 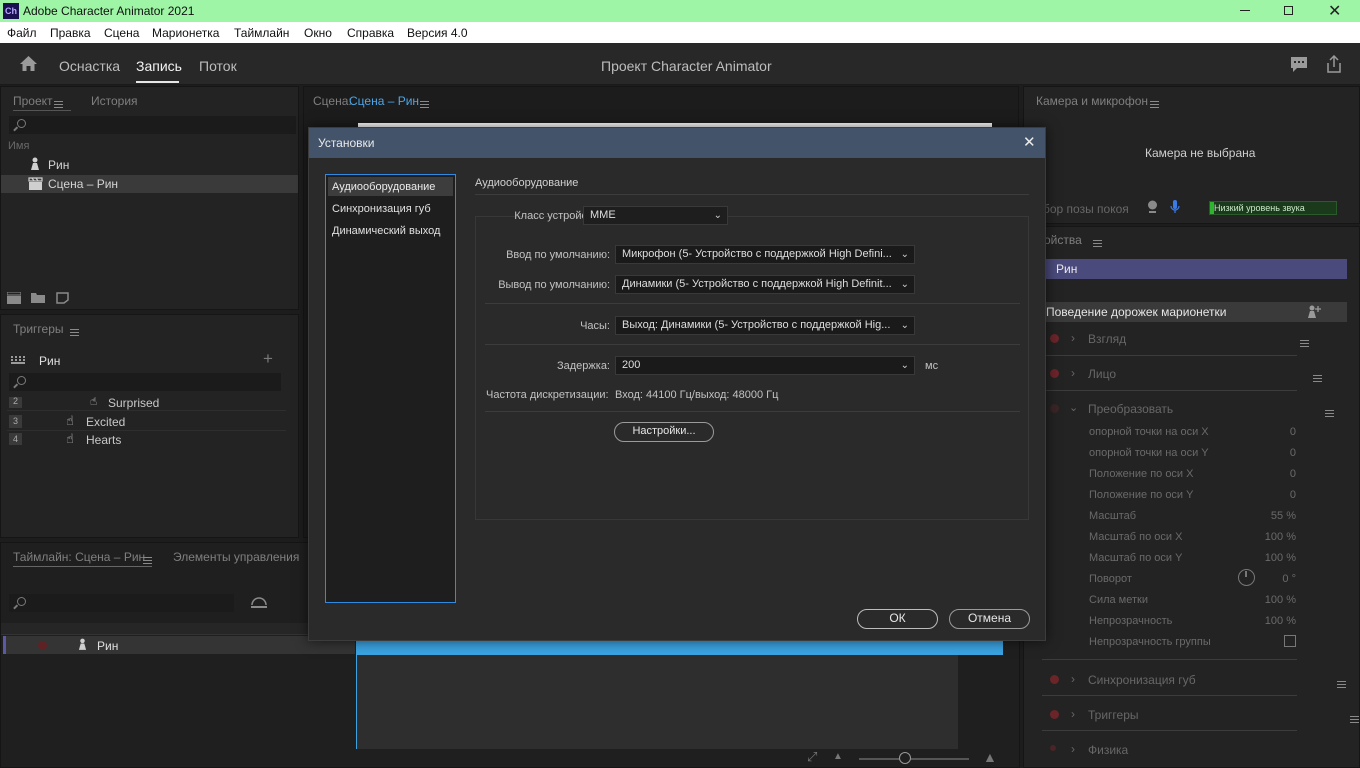 I want to click on behavior-transform: Преобразовать, so click(x=1130, y=409).